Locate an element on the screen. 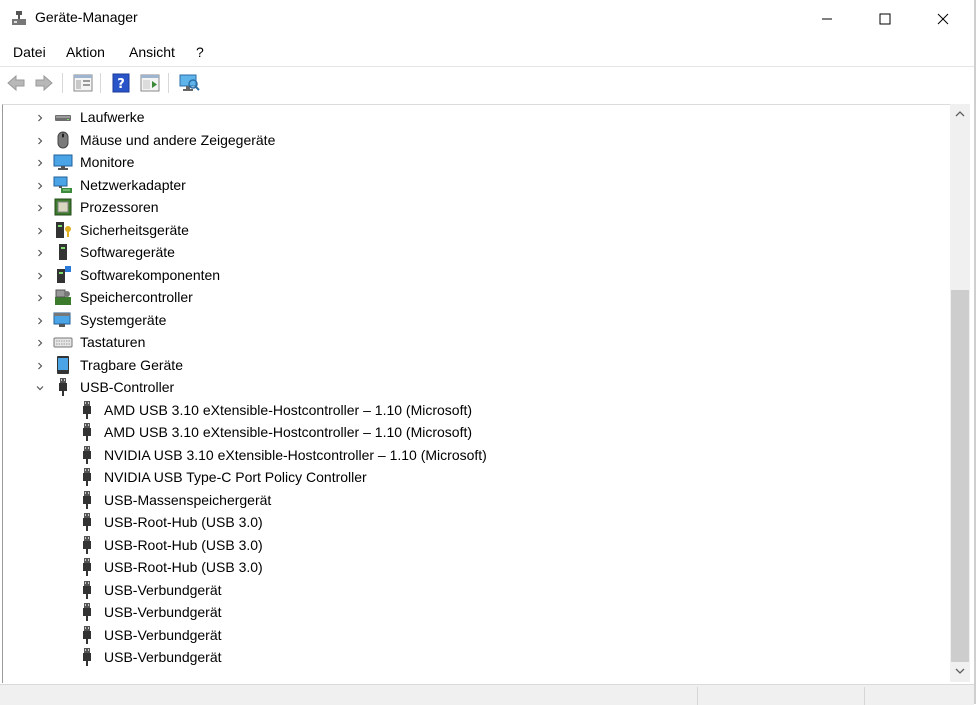 This screenshot has width=976, height=705. tree-category-label: Sicherheitsgeräte is located at coordinates (134, 229).